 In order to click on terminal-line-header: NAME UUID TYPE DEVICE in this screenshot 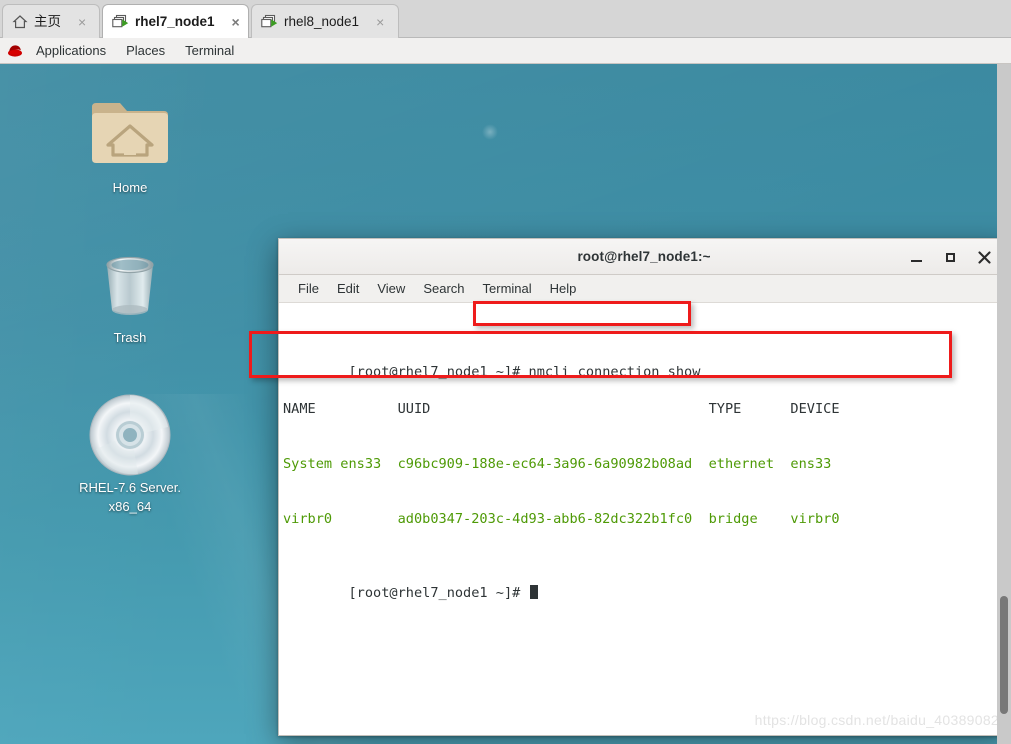, I will do `click(561, 409)`.